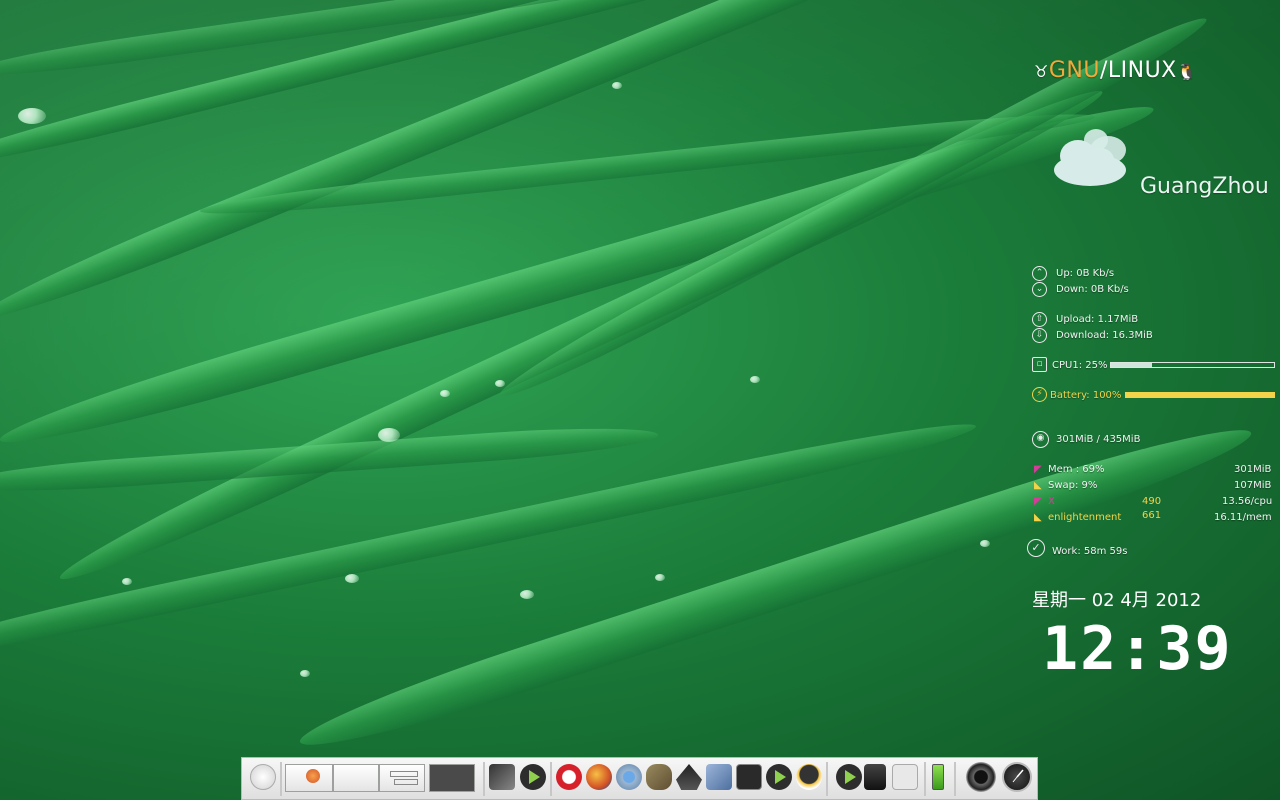  I want to click on memory-icon: ◉, so click(1040, 439).